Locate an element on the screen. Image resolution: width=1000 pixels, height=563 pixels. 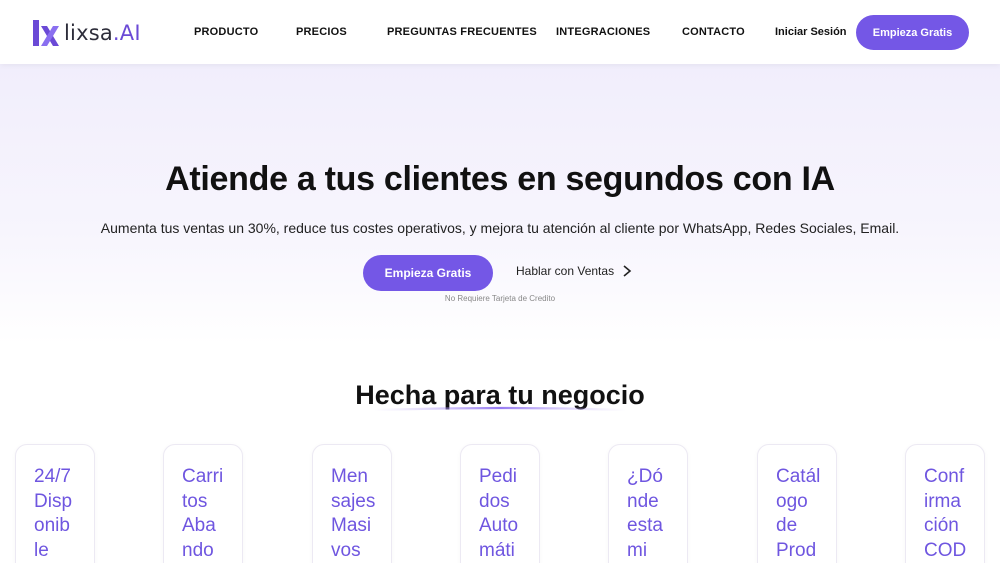
feature-card-label: Men sajes Masi vos is located at coordinates (353, 513).